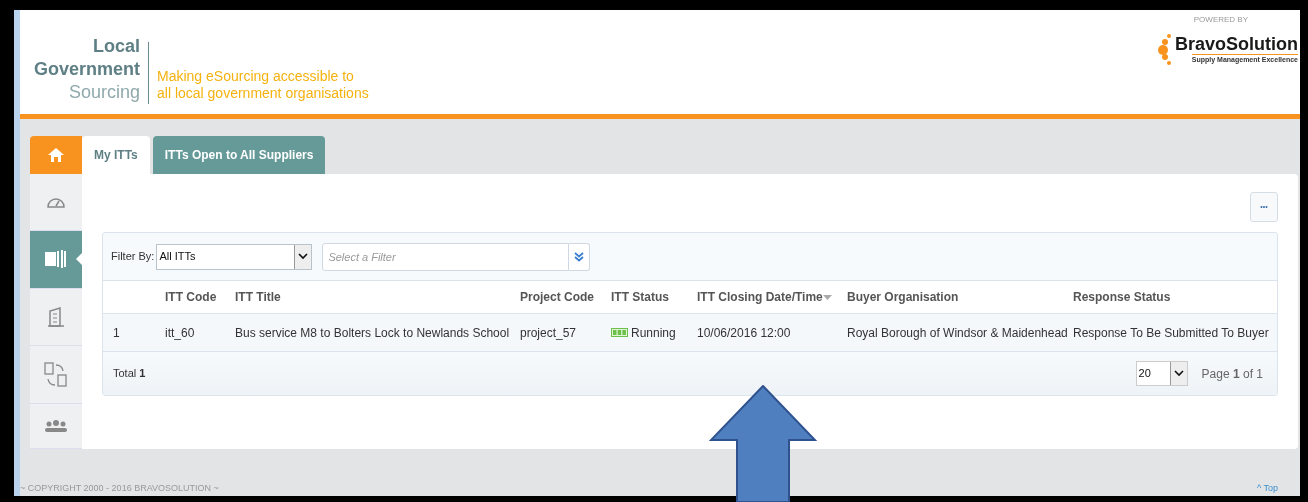  I want to click on tagline-text: all local government organisations, so click(263, 93).